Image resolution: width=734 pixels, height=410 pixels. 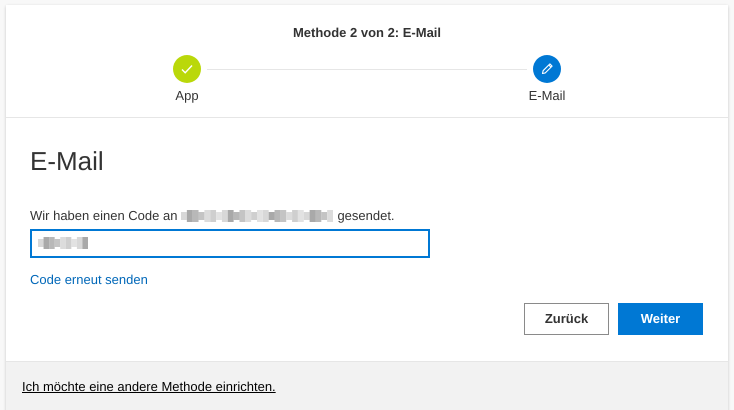 I want to click on next-button: Weiter, so click(x=660, y=319).